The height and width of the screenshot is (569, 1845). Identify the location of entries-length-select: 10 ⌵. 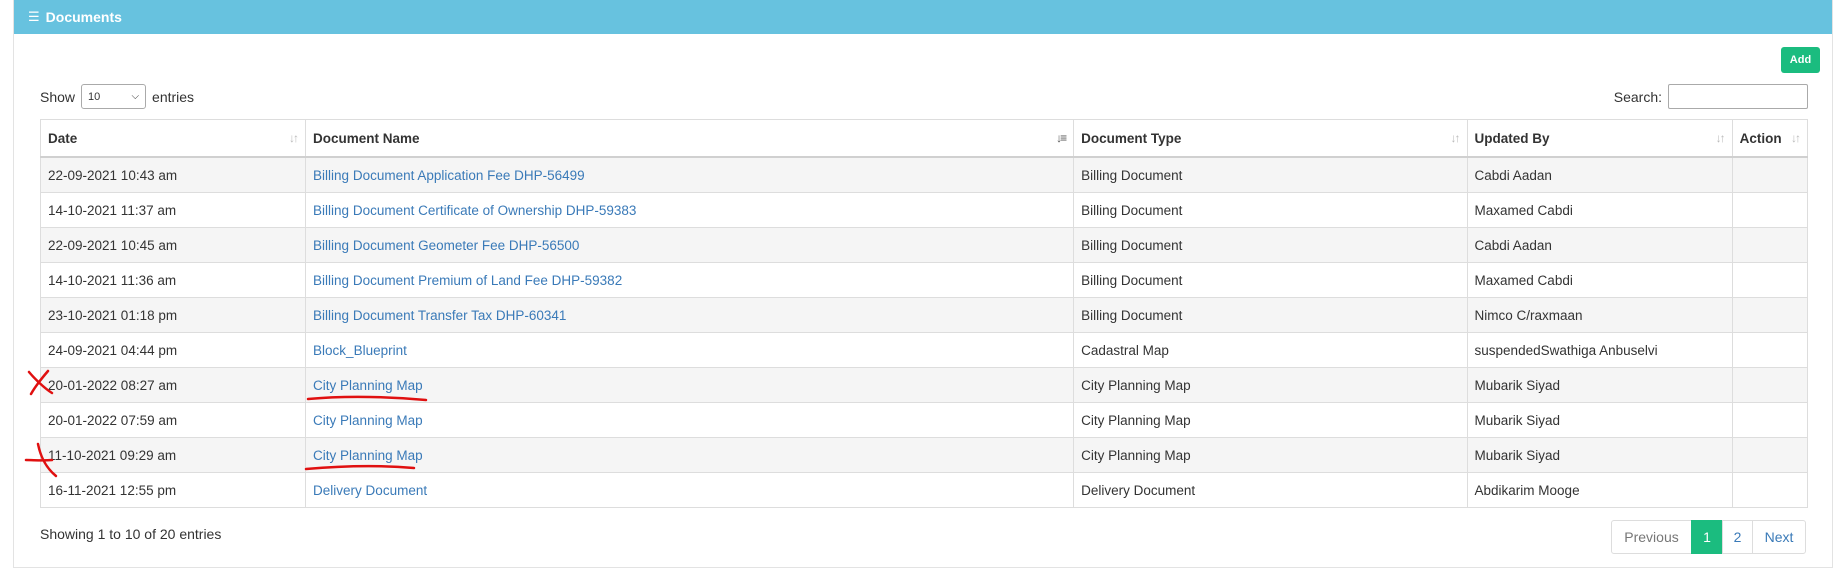
(114, 96).